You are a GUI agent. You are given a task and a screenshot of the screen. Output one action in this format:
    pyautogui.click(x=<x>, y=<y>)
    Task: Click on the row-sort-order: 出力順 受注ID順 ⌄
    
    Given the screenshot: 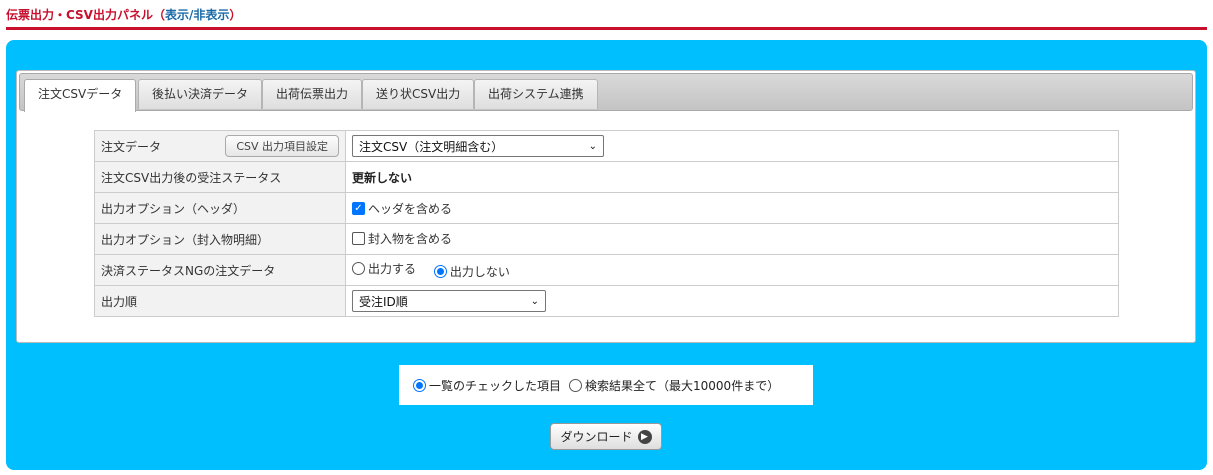 What is the action you would take?
    pyautogui.click(x=606, y=301)
    